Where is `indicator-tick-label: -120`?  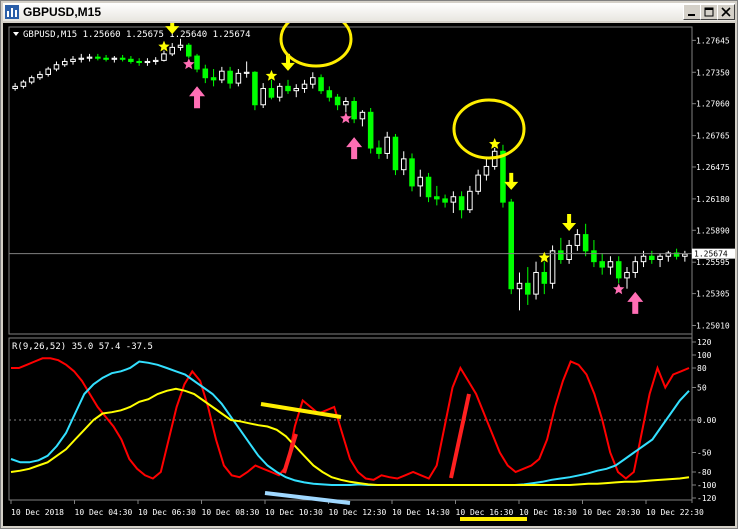
indicator-tick-label: -120 is located at coordinates (706, 498).